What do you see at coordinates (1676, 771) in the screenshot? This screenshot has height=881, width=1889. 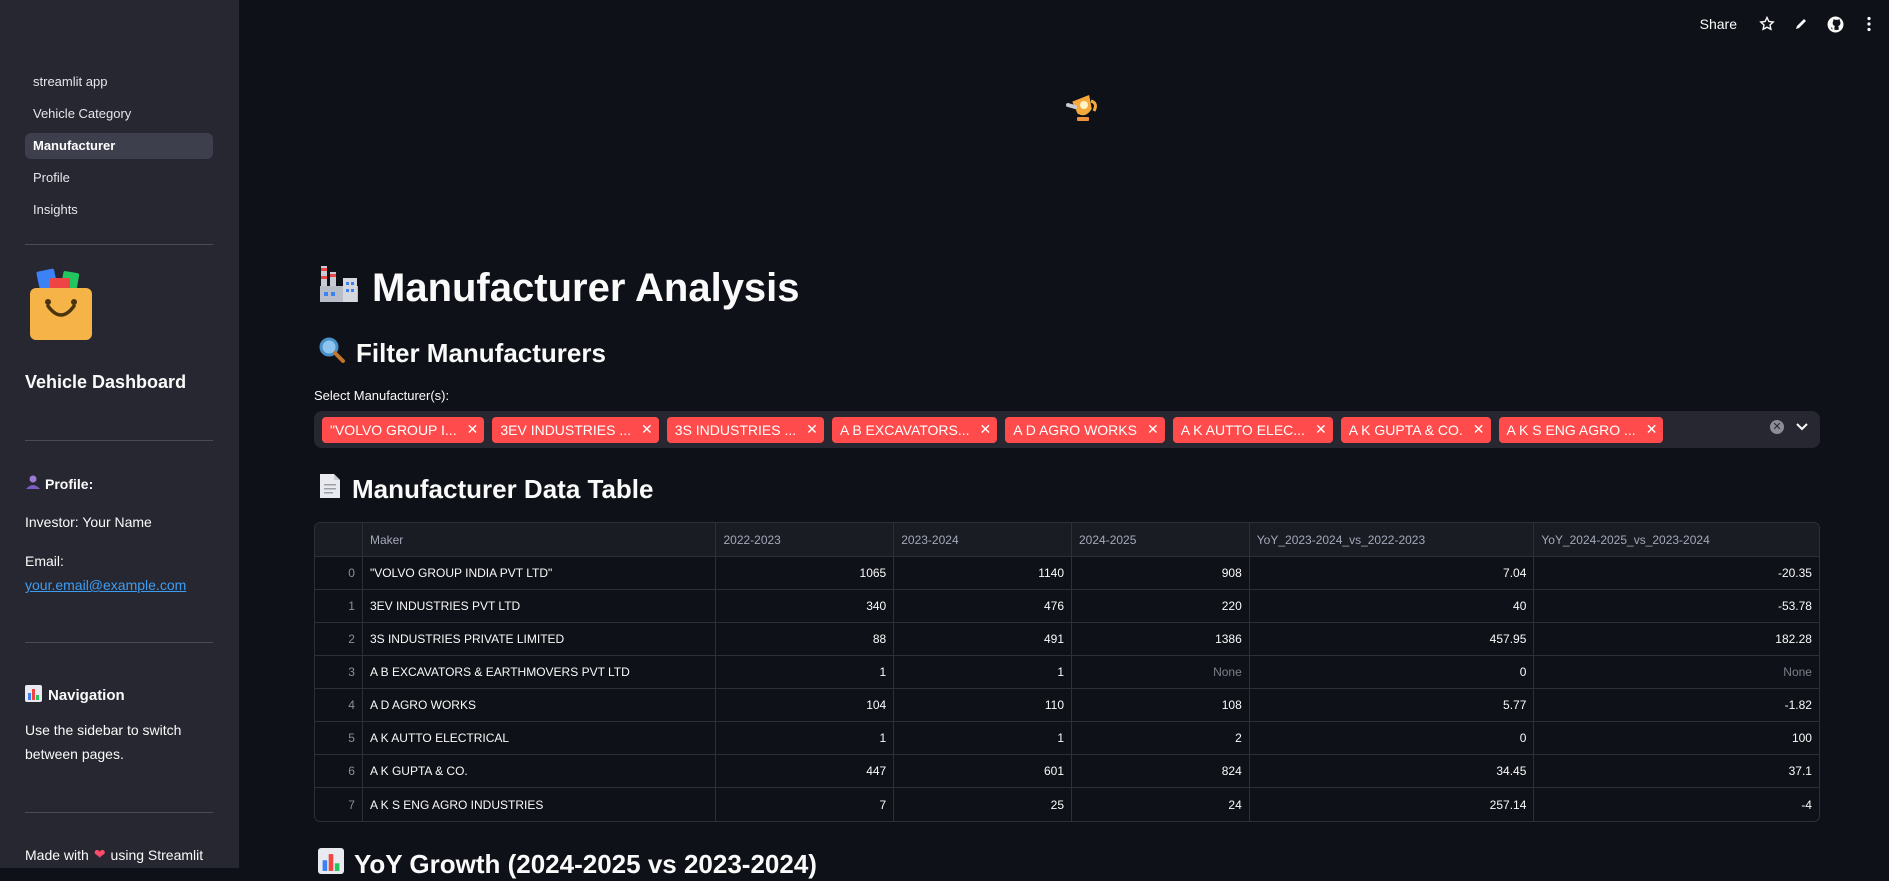 I see `table-cell: 37.1` at bounding box center [1676, 771].